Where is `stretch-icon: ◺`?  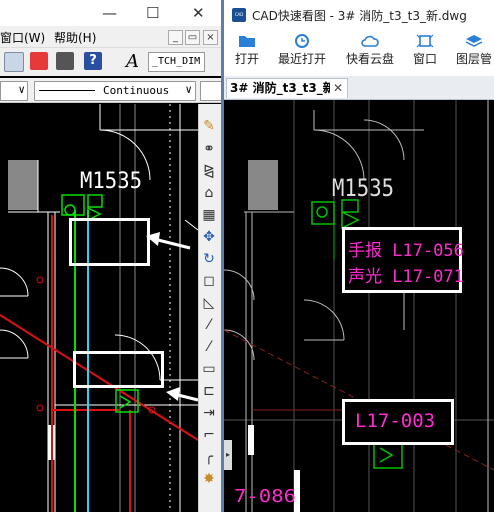 stretch-icon: ◺ is located at coordinates (209, 303).